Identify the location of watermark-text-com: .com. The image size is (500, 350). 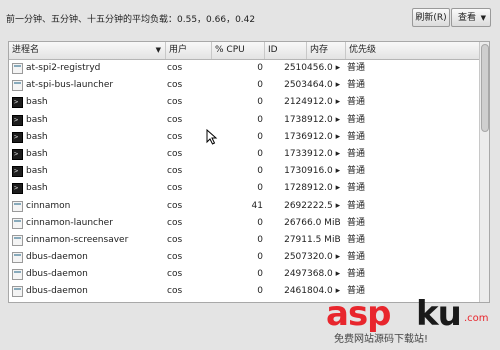
(476, 318).